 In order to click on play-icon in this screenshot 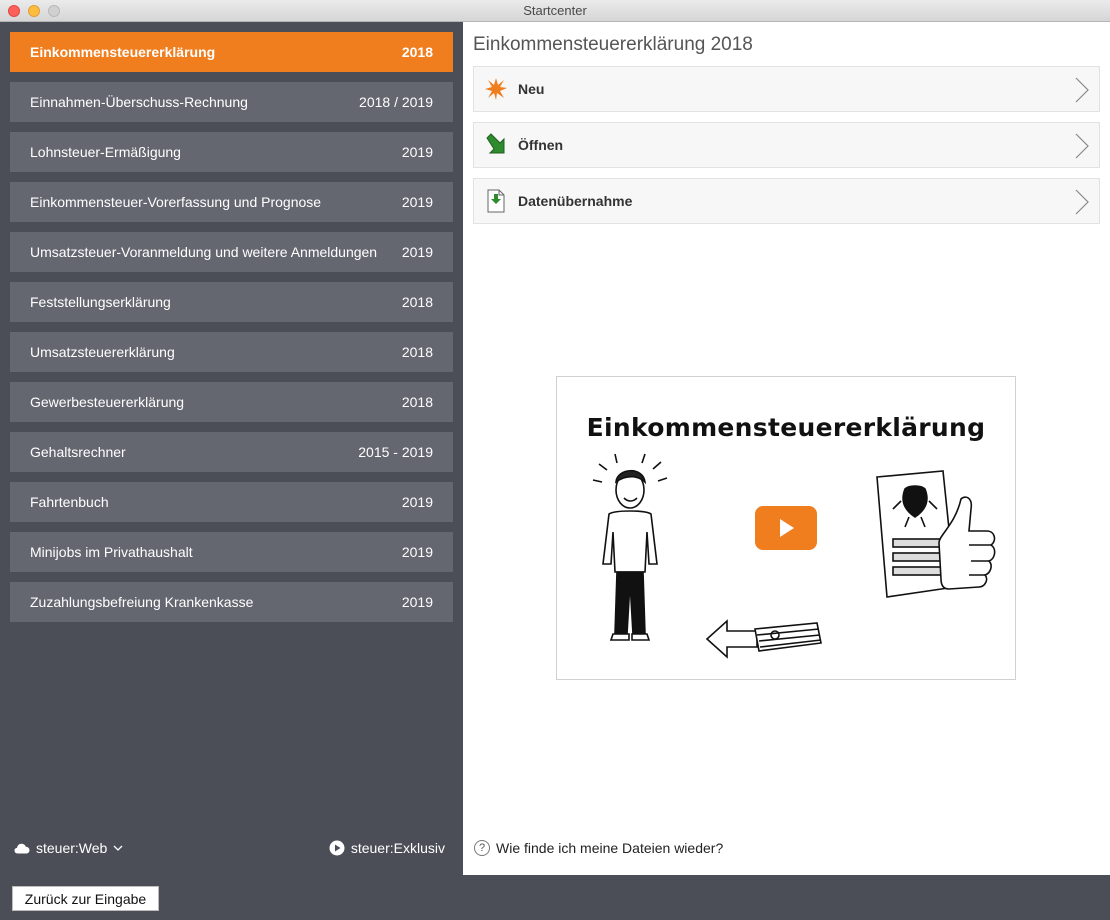, I will do `click(787, 528)`.